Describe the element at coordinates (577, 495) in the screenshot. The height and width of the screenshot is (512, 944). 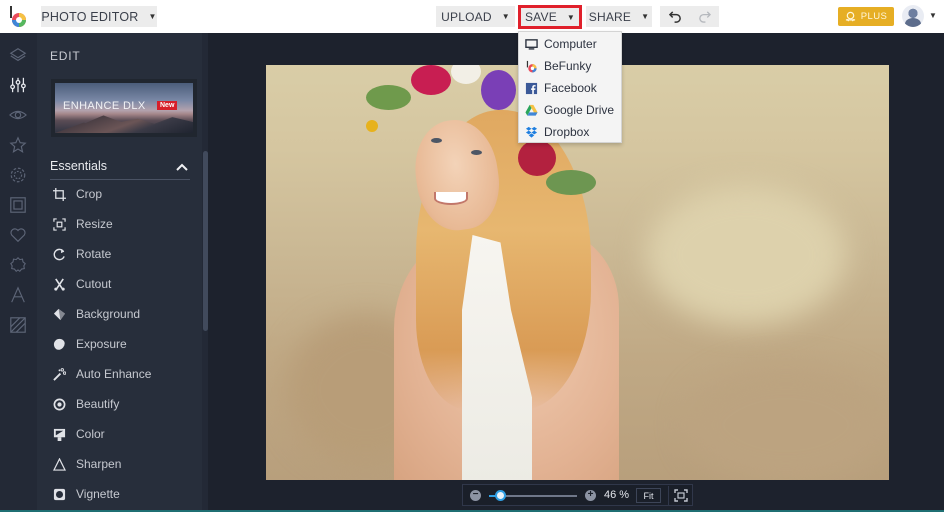
I see `zoom-controls: − + 46 % Fit` at that location.